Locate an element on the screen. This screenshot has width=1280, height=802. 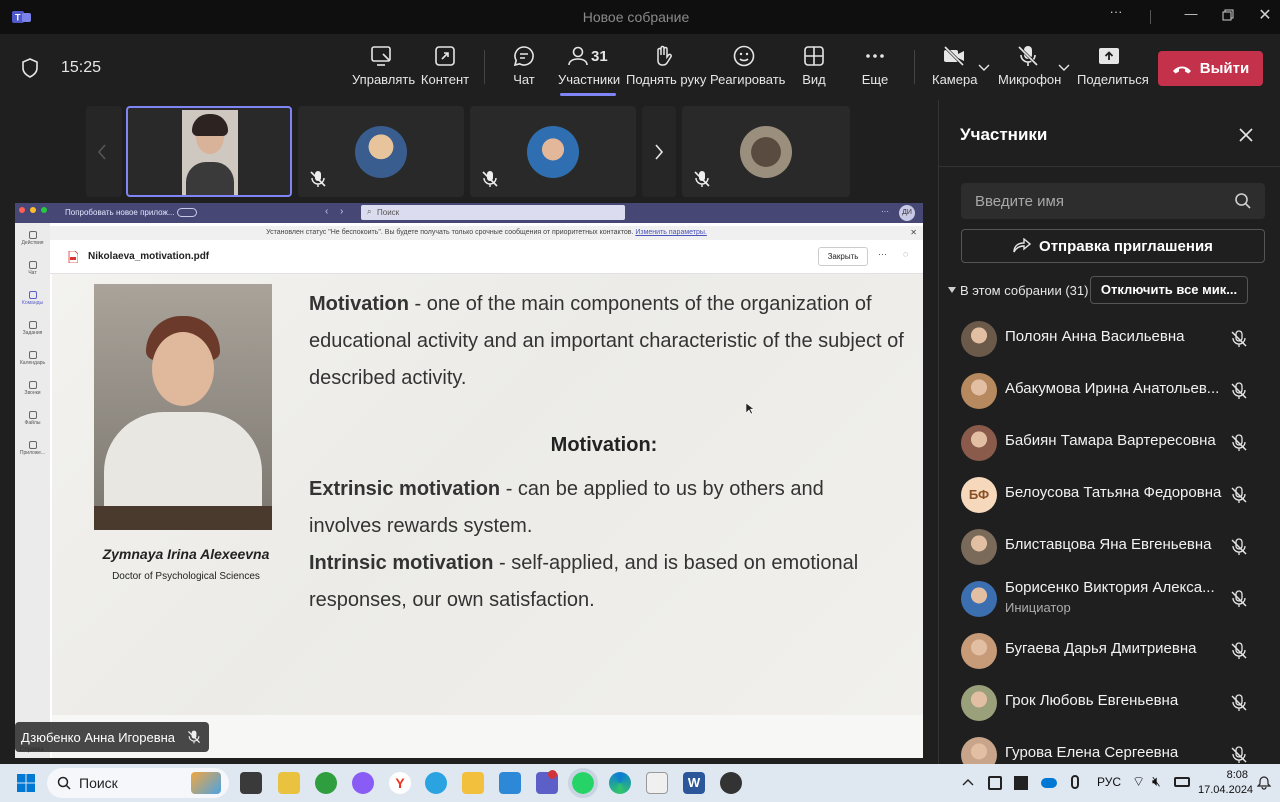
rail-item: Задания is located at coordinates (32, 328).